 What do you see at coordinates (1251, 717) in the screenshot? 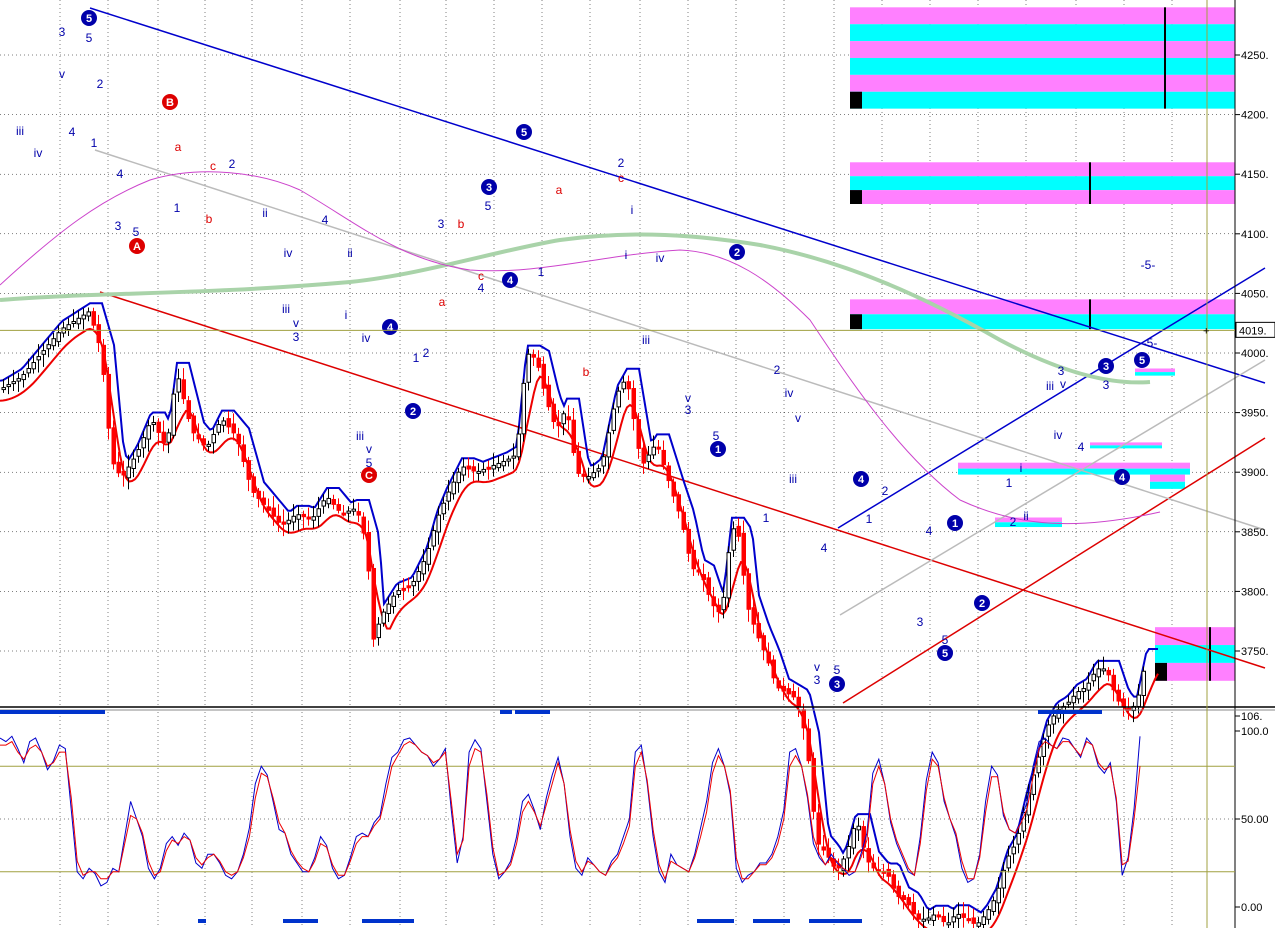
I see `osc-tick-label: 106.` at bounding box center [1251, 717].